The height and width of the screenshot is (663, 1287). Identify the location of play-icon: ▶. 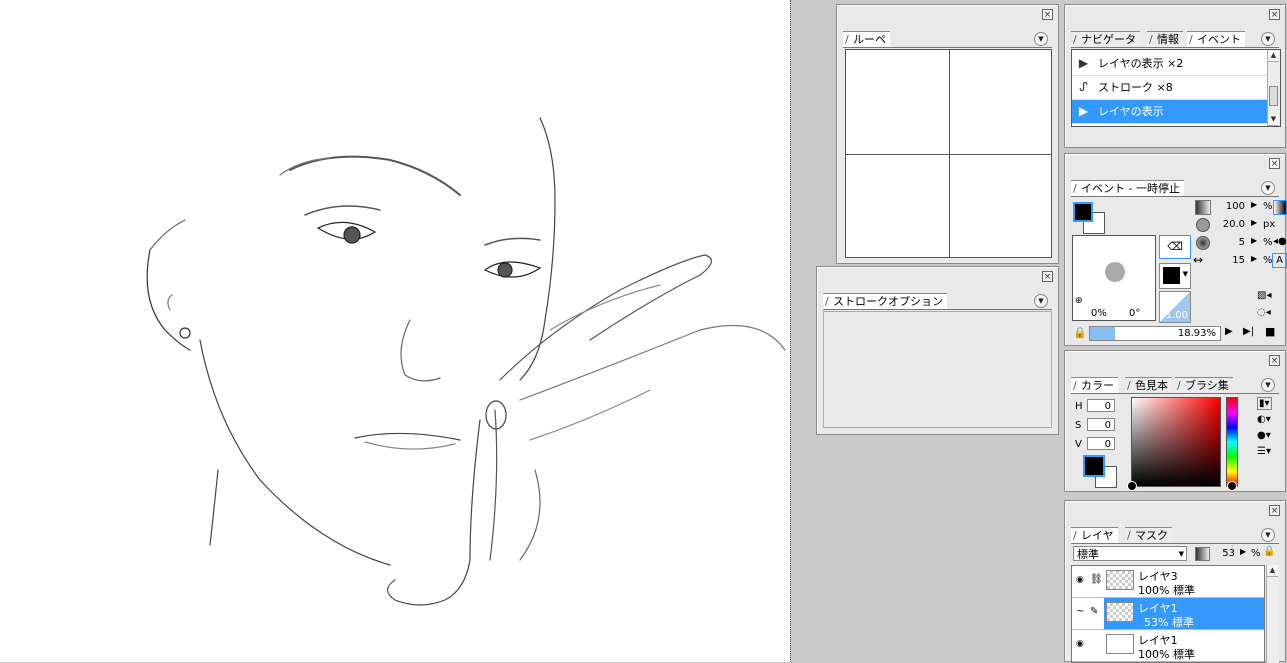
(1229, 331).